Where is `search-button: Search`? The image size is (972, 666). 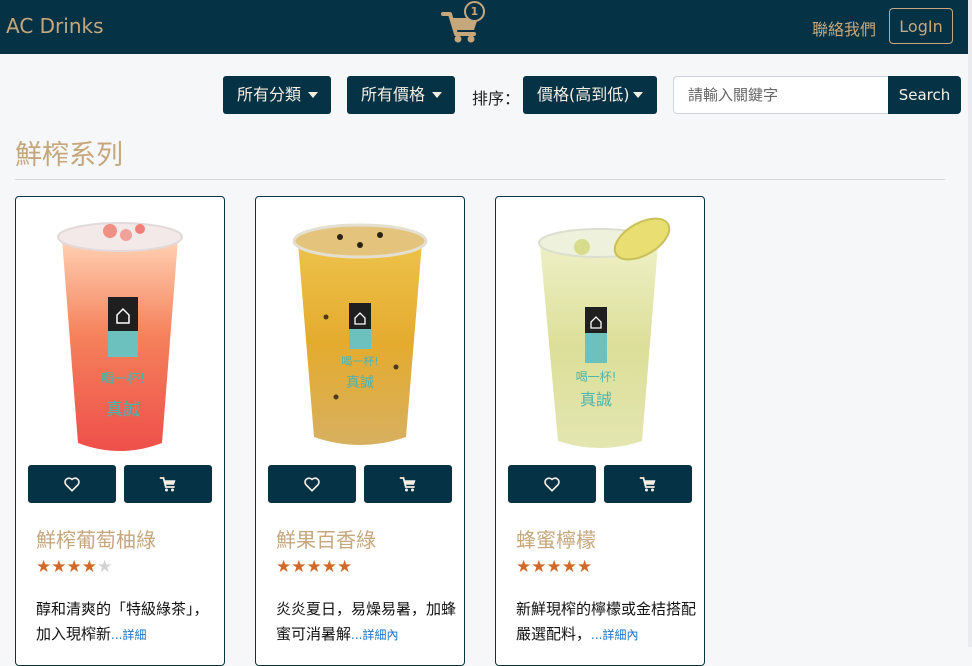 search-button: Search is located at coordinates (924, 95).